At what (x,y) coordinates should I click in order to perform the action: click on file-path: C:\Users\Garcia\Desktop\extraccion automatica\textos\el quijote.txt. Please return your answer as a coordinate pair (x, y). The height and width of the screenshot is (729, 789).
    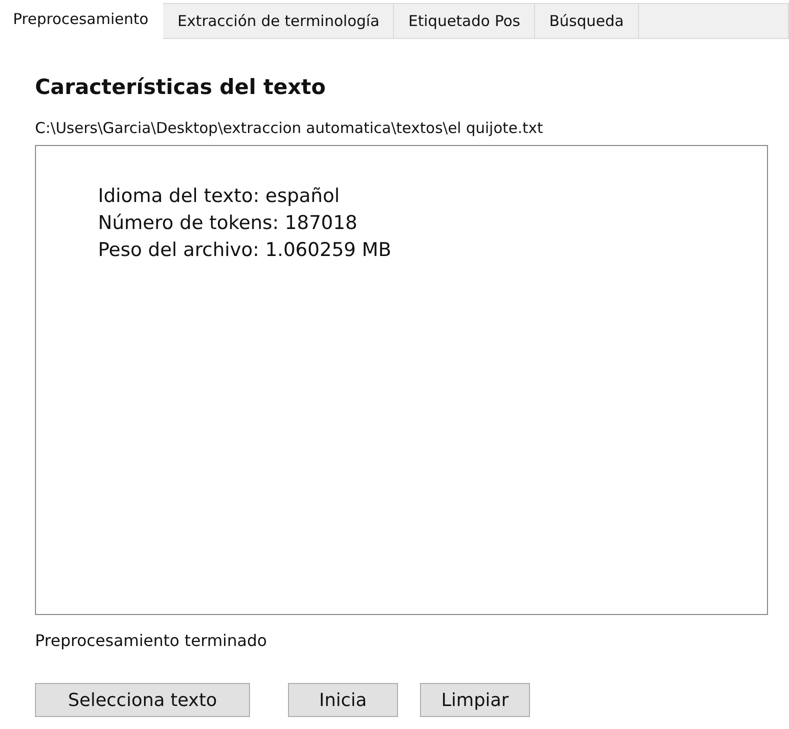
    Looking at the image, I should click on (289, 128).